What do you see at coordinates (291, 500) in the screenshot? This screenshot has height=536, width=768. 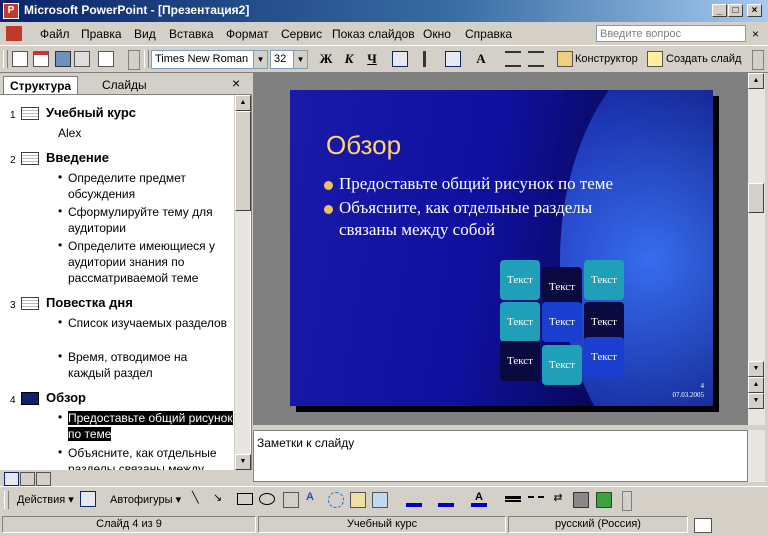 I see `textbox-tool-icon` at bounding box center [291, 500].